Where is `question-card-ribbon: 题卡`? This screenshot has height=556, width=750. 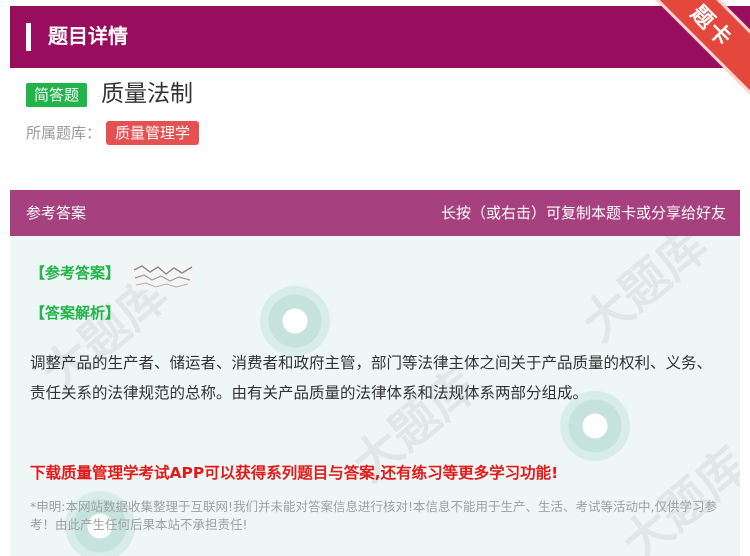 question-card-ribbon: 题卡 is located at coordinates (696, 47).